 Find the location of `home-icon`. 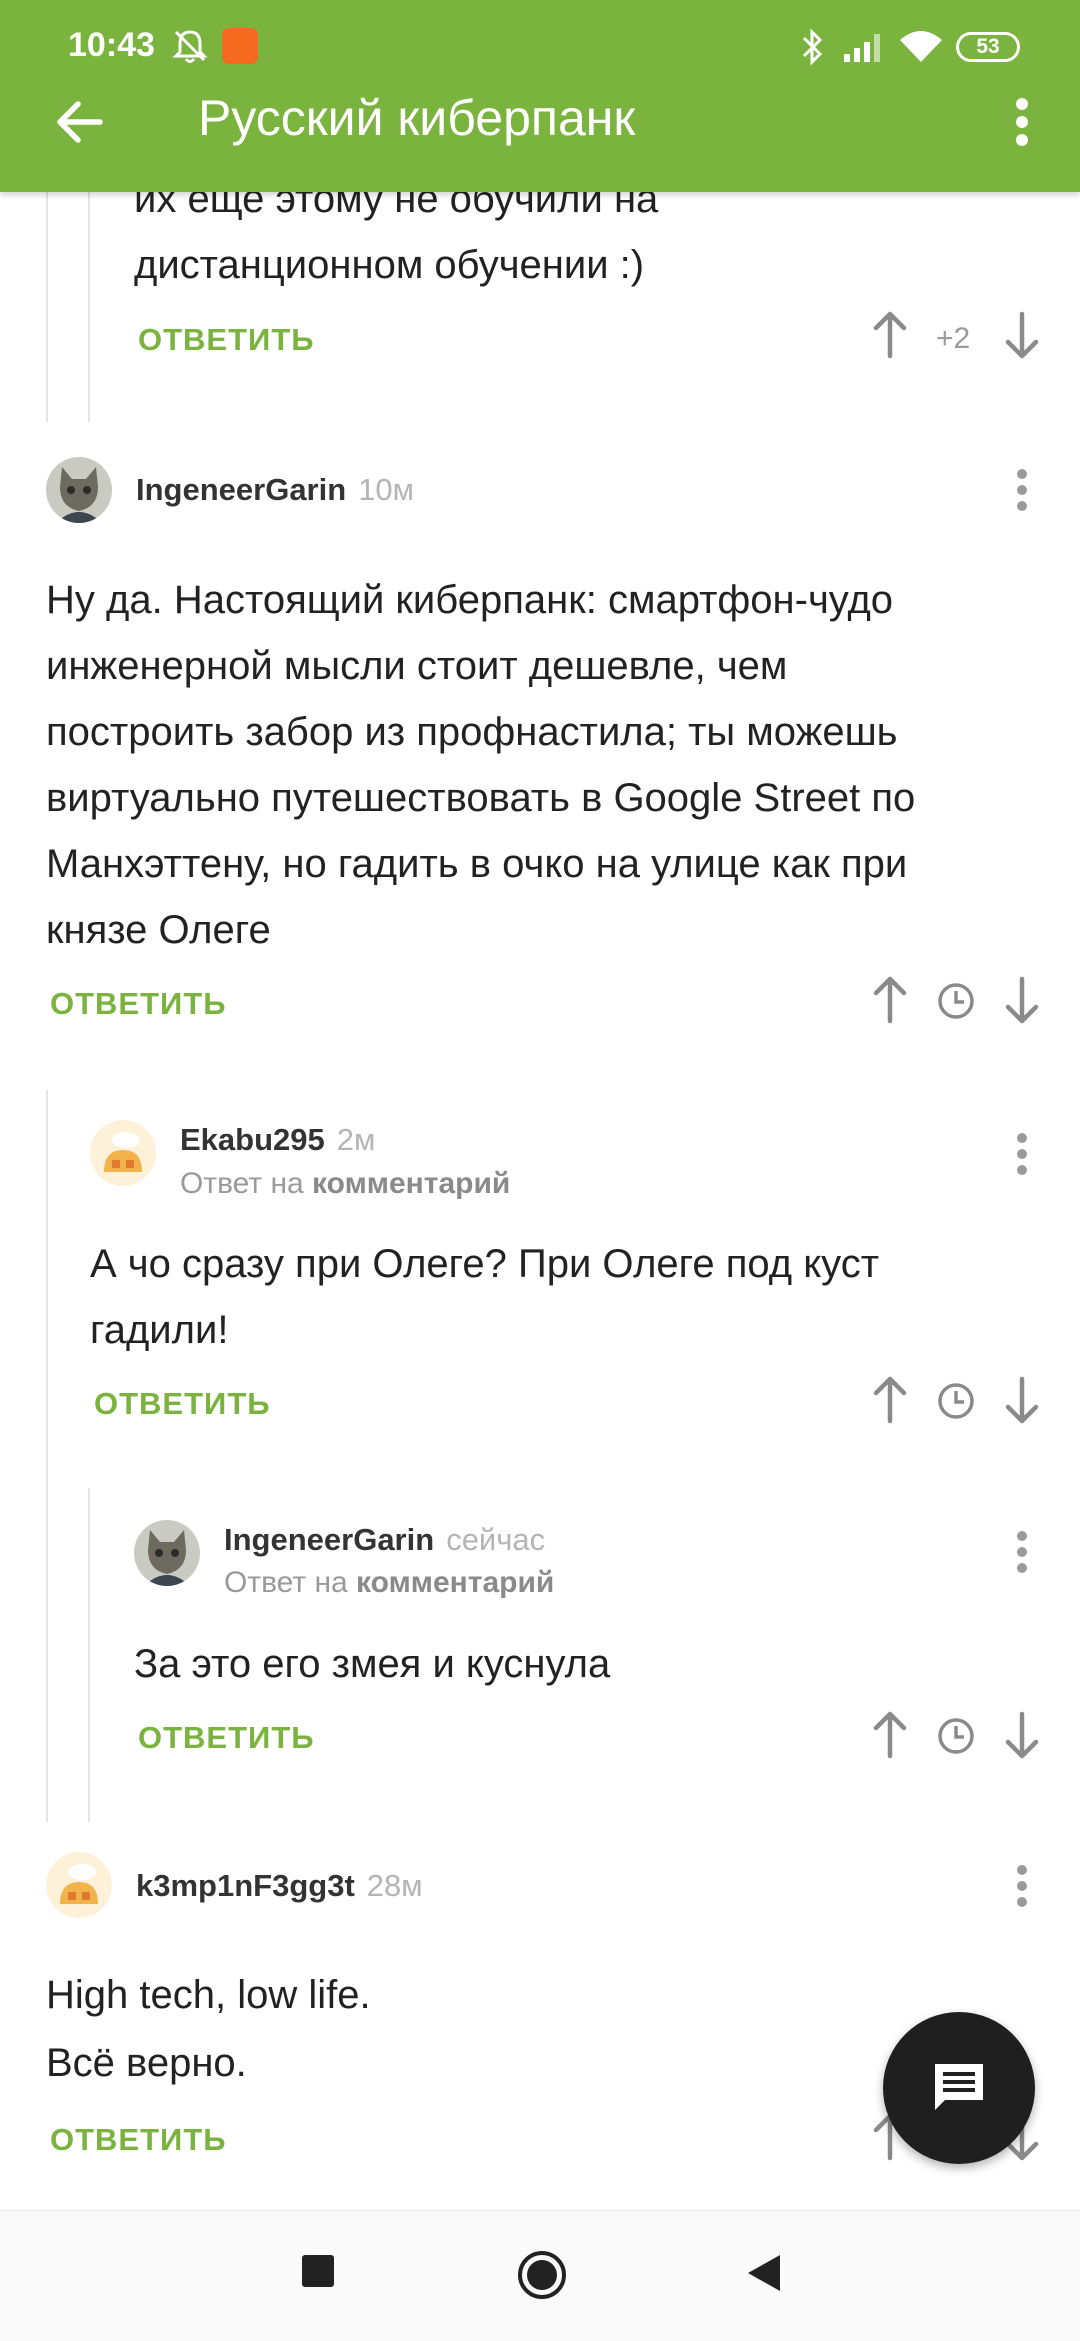

home-icon is located at coordinates (542, 2275).